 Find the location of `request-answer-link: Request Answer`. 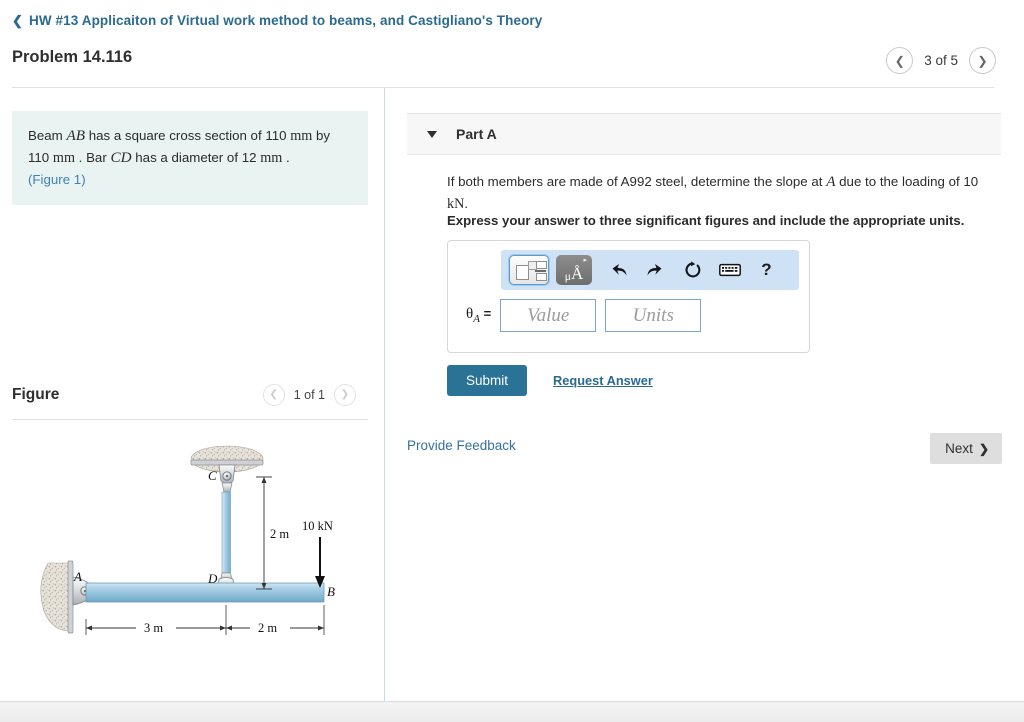

request-answer-link: Request Answer is located at coordinates (603, 380).